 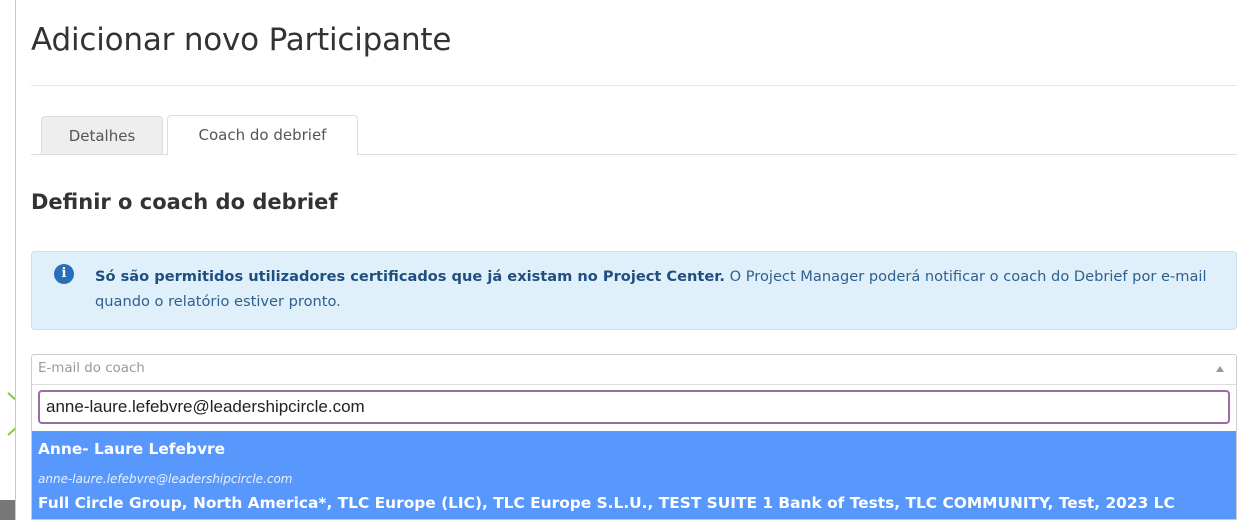 What do you see at coordinates (91, 368) in the screenshot?
I see `select-placeholder: E-mail do coach` at bounding box center [91, 368].